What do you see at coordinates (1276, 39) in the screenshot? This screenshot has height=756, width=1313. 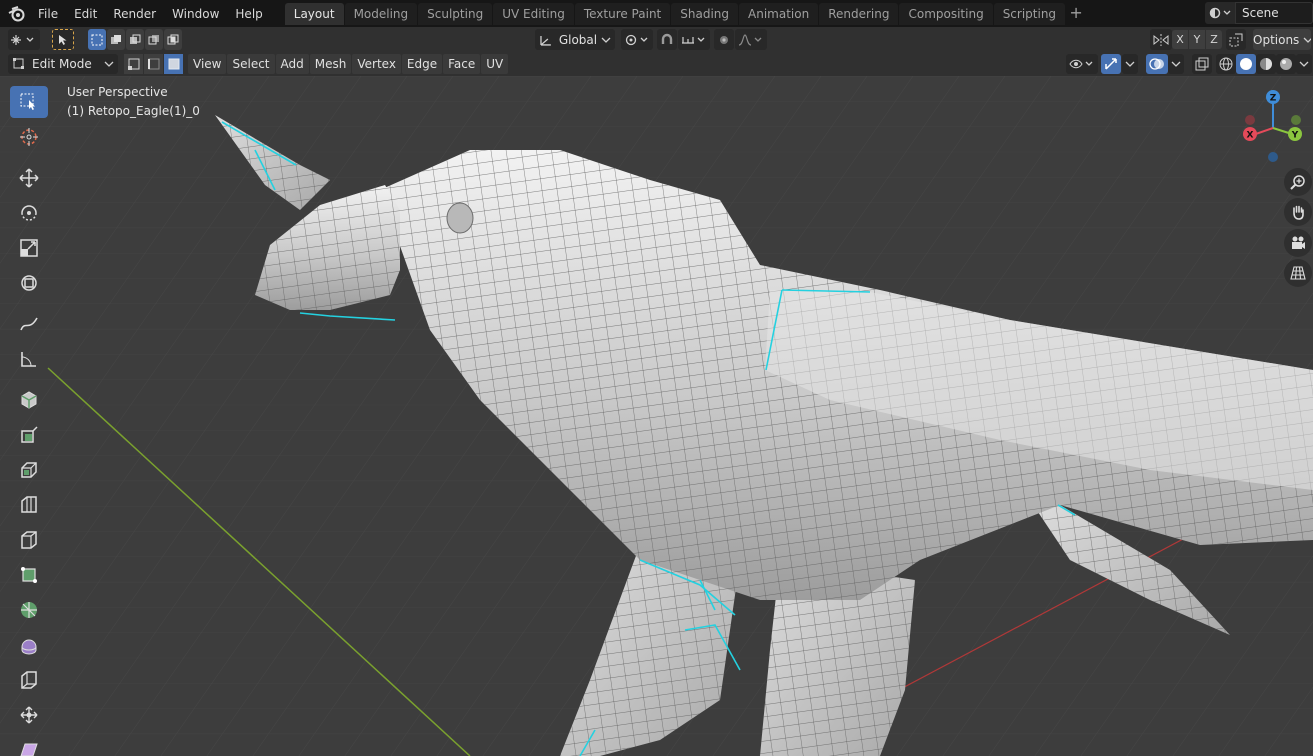 I see `options-label: Options` at bounding box center [1276, 39].